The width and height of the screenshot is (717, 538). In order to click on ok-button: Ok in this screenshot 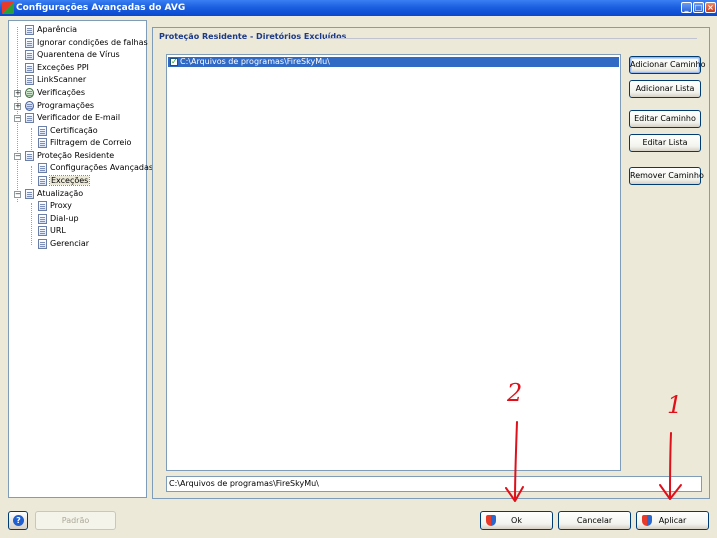, I will do `click(516, 520)`.